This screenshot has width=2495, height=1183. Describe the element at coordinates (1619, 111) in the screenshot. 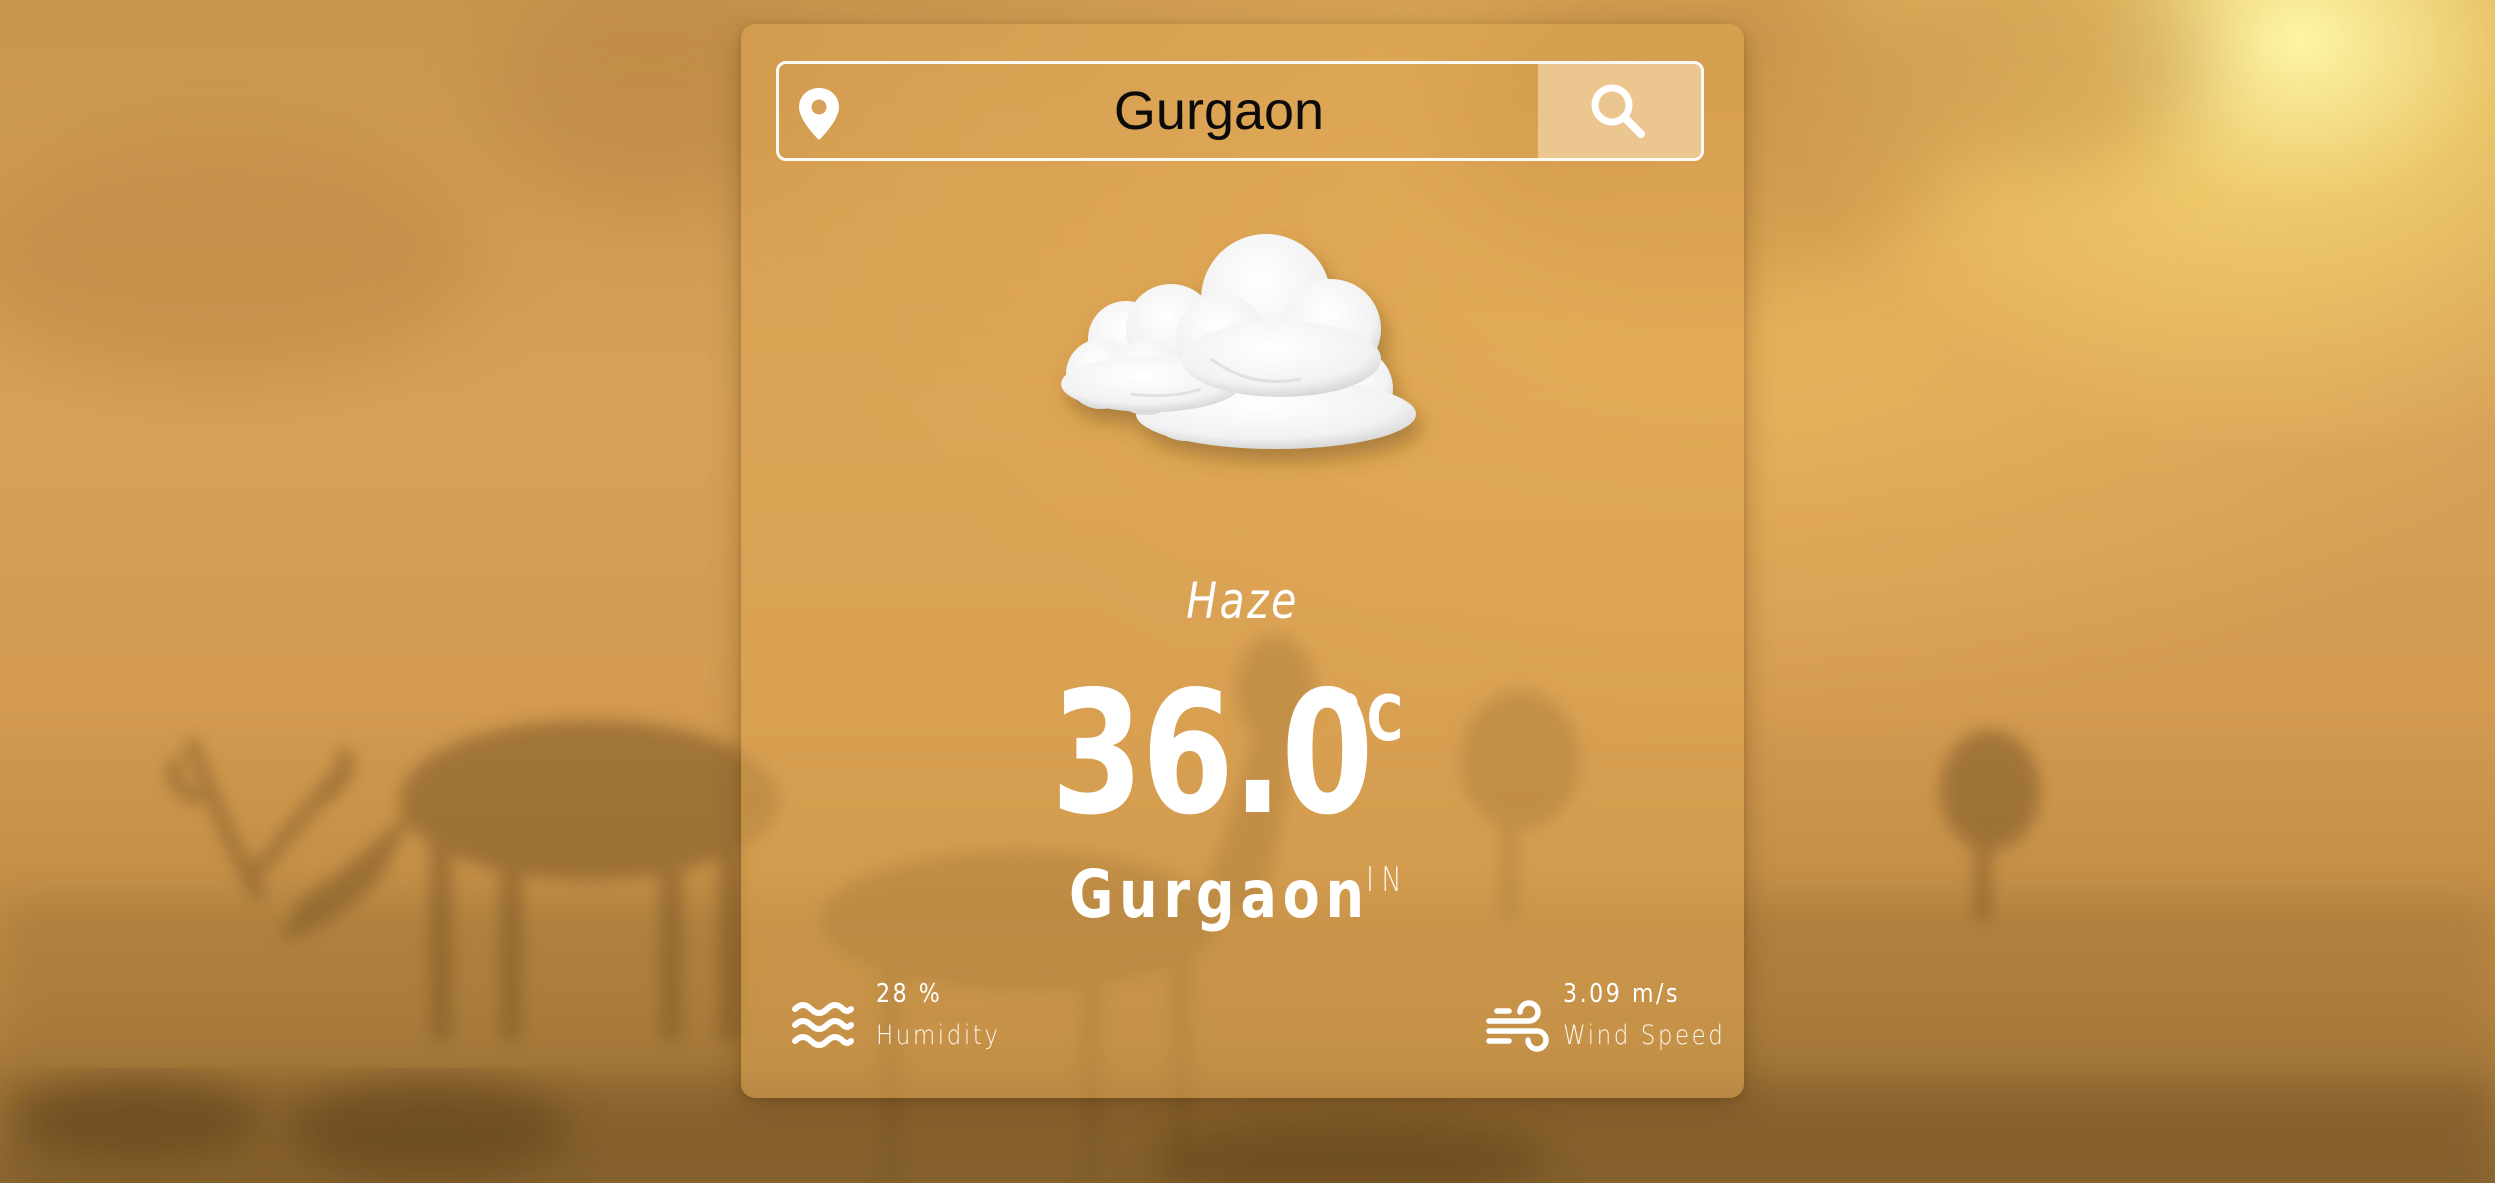

I see `search-button` at that location.